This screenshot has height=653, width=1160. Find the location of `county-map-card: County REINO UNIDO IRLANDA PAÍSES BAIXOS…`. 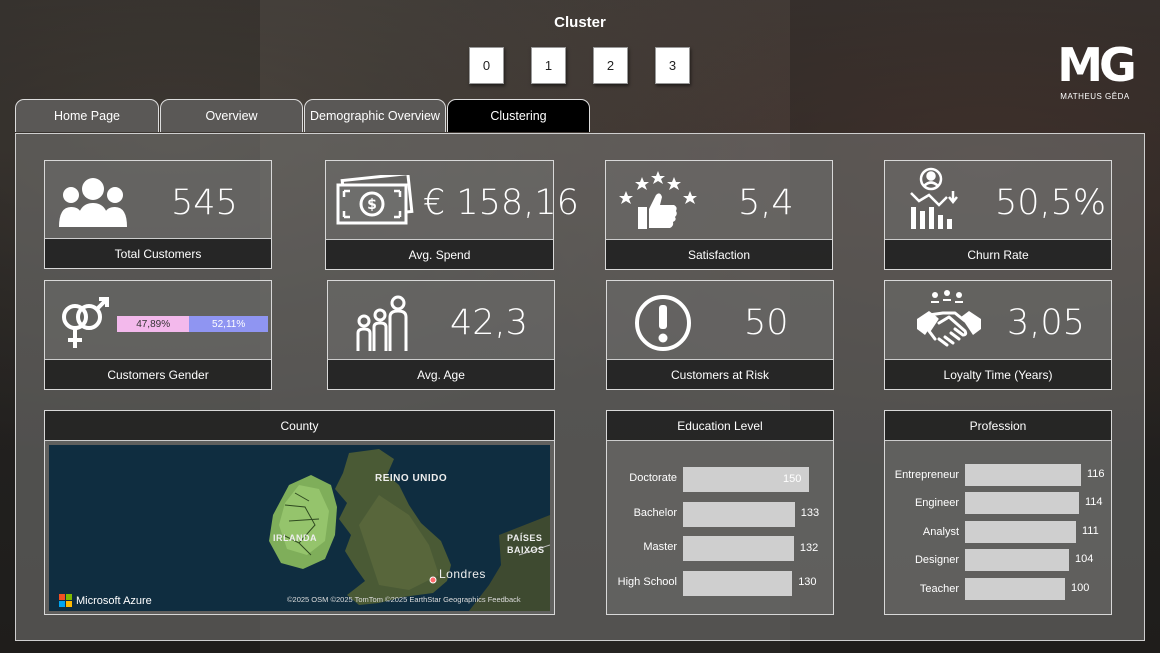

county-map-card: County REINO UNIDO IRLANDA PAÍSES BAIXOS… is located at coordinates (299, 512).